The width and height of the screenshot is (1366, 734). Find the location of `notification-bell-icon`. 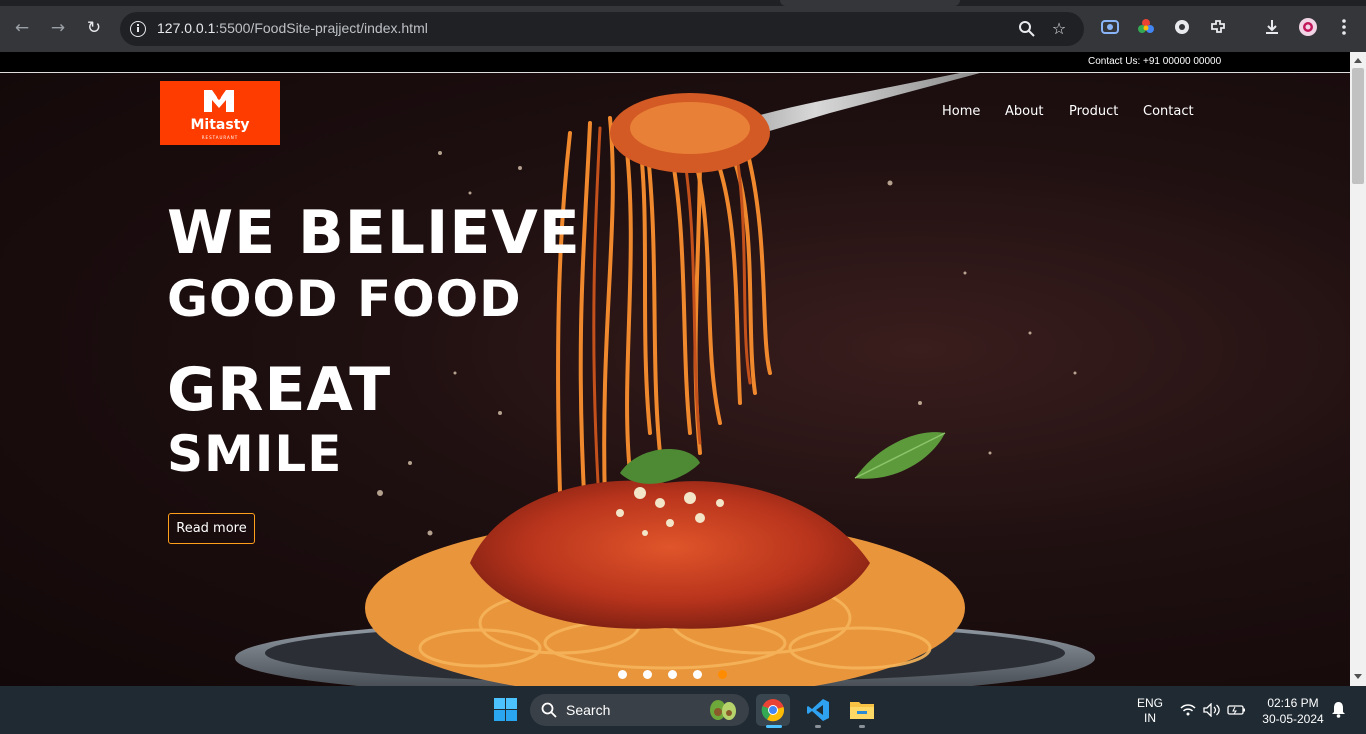

notification-bell-icon is located at coordinates (1338, 709).